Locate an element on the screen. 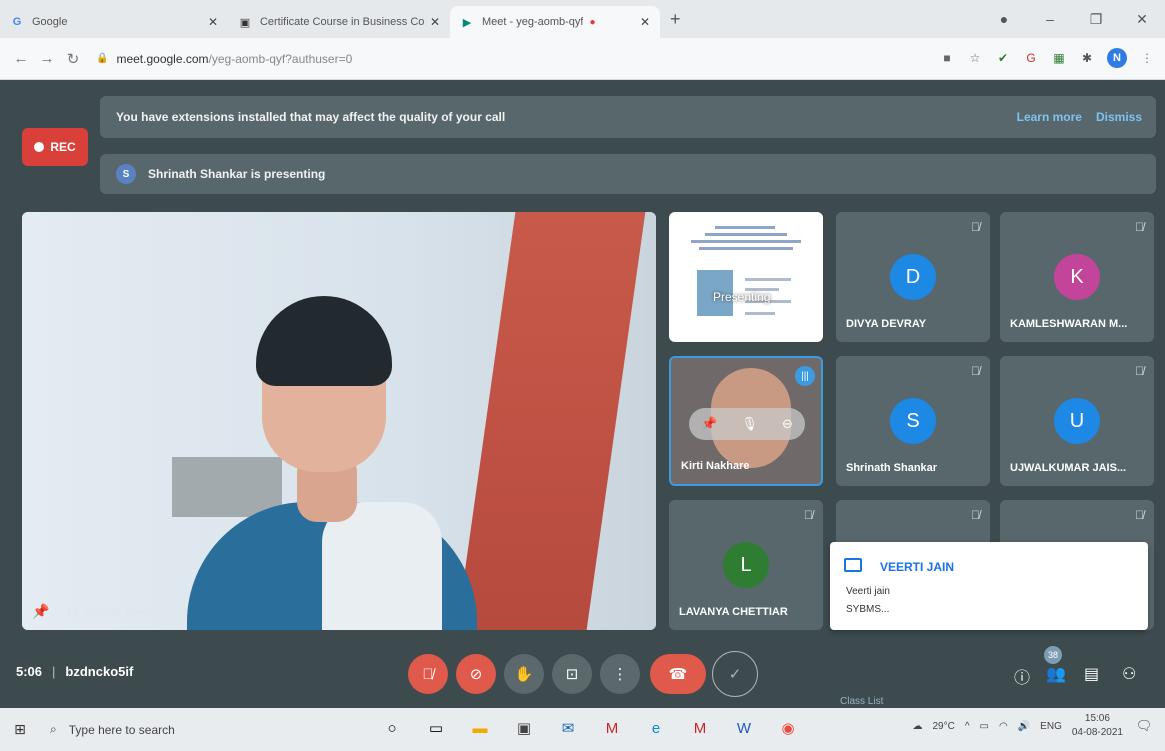  back-icon: ← is located at coordinates (21, 58).